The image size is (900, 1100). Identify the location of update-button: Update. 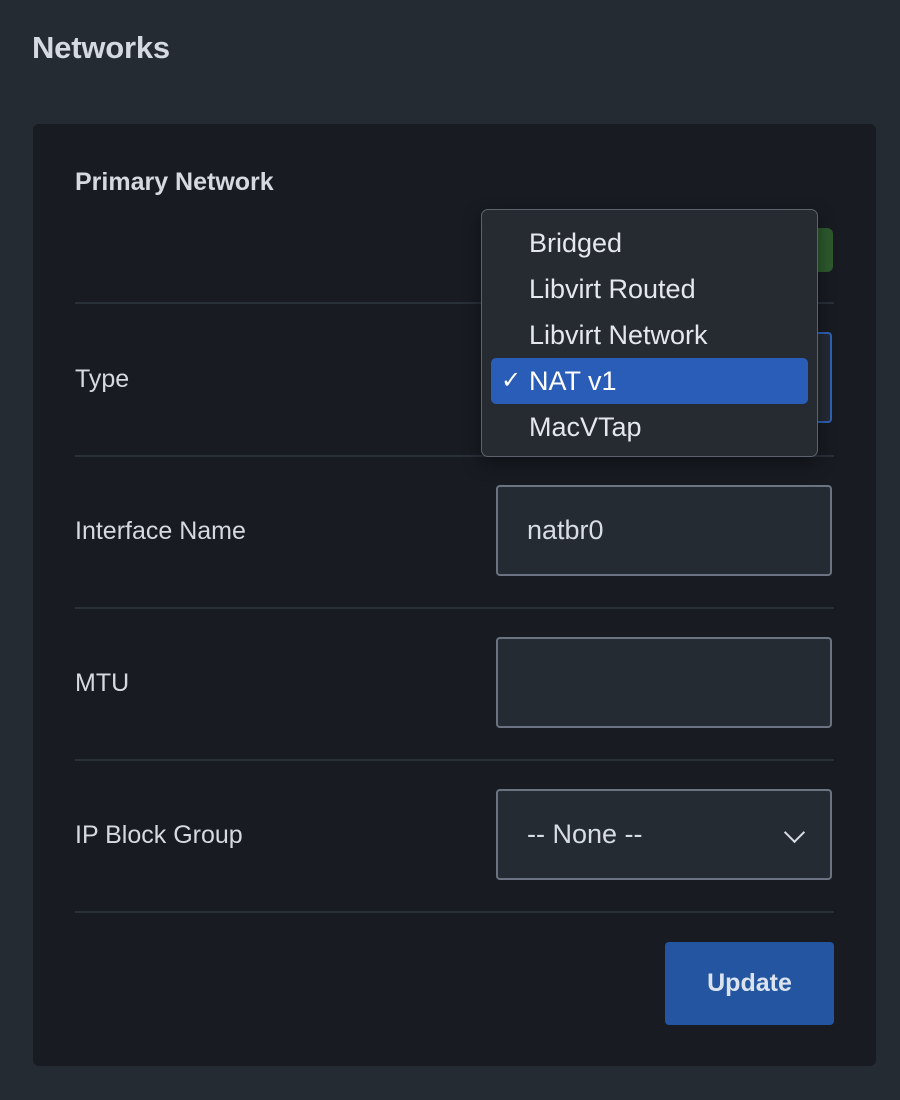
(749, 983).